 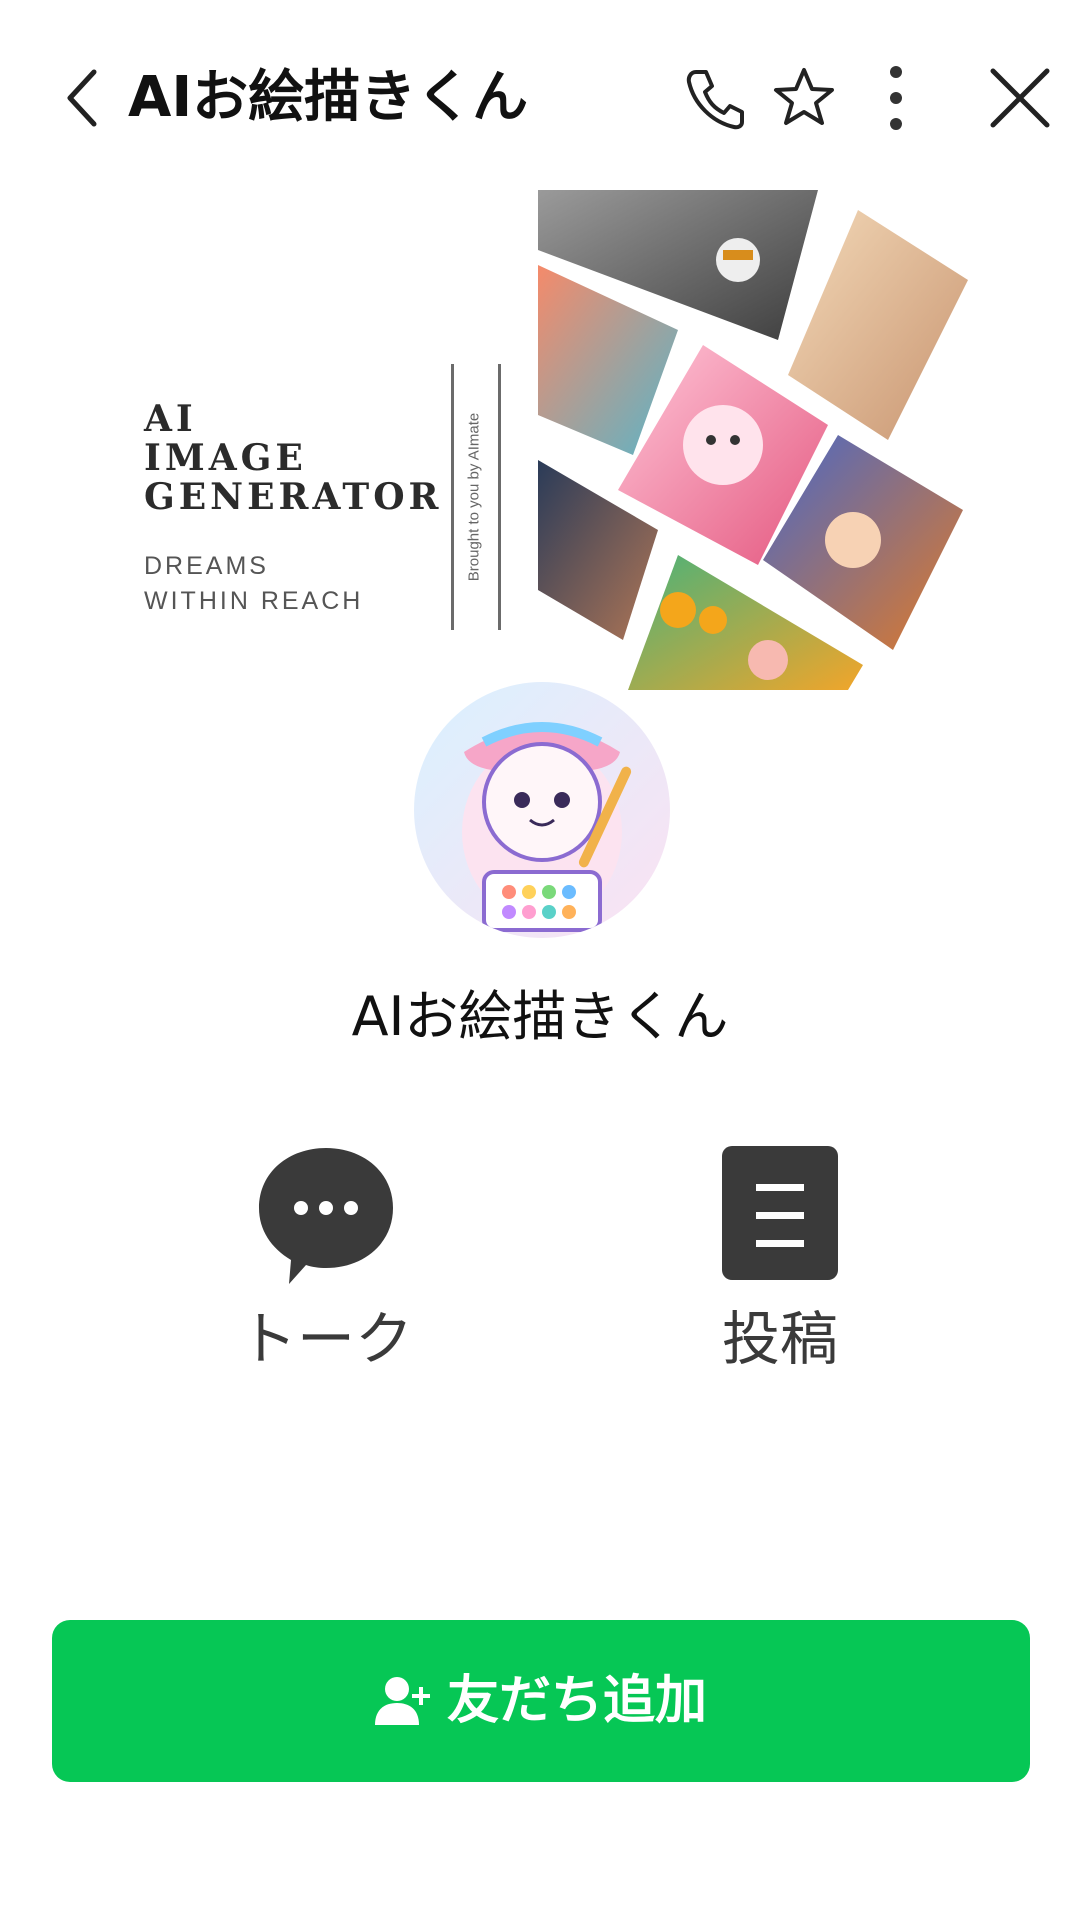 I want to click on post-button-label: 投稿, so click(x=779, y=1339).